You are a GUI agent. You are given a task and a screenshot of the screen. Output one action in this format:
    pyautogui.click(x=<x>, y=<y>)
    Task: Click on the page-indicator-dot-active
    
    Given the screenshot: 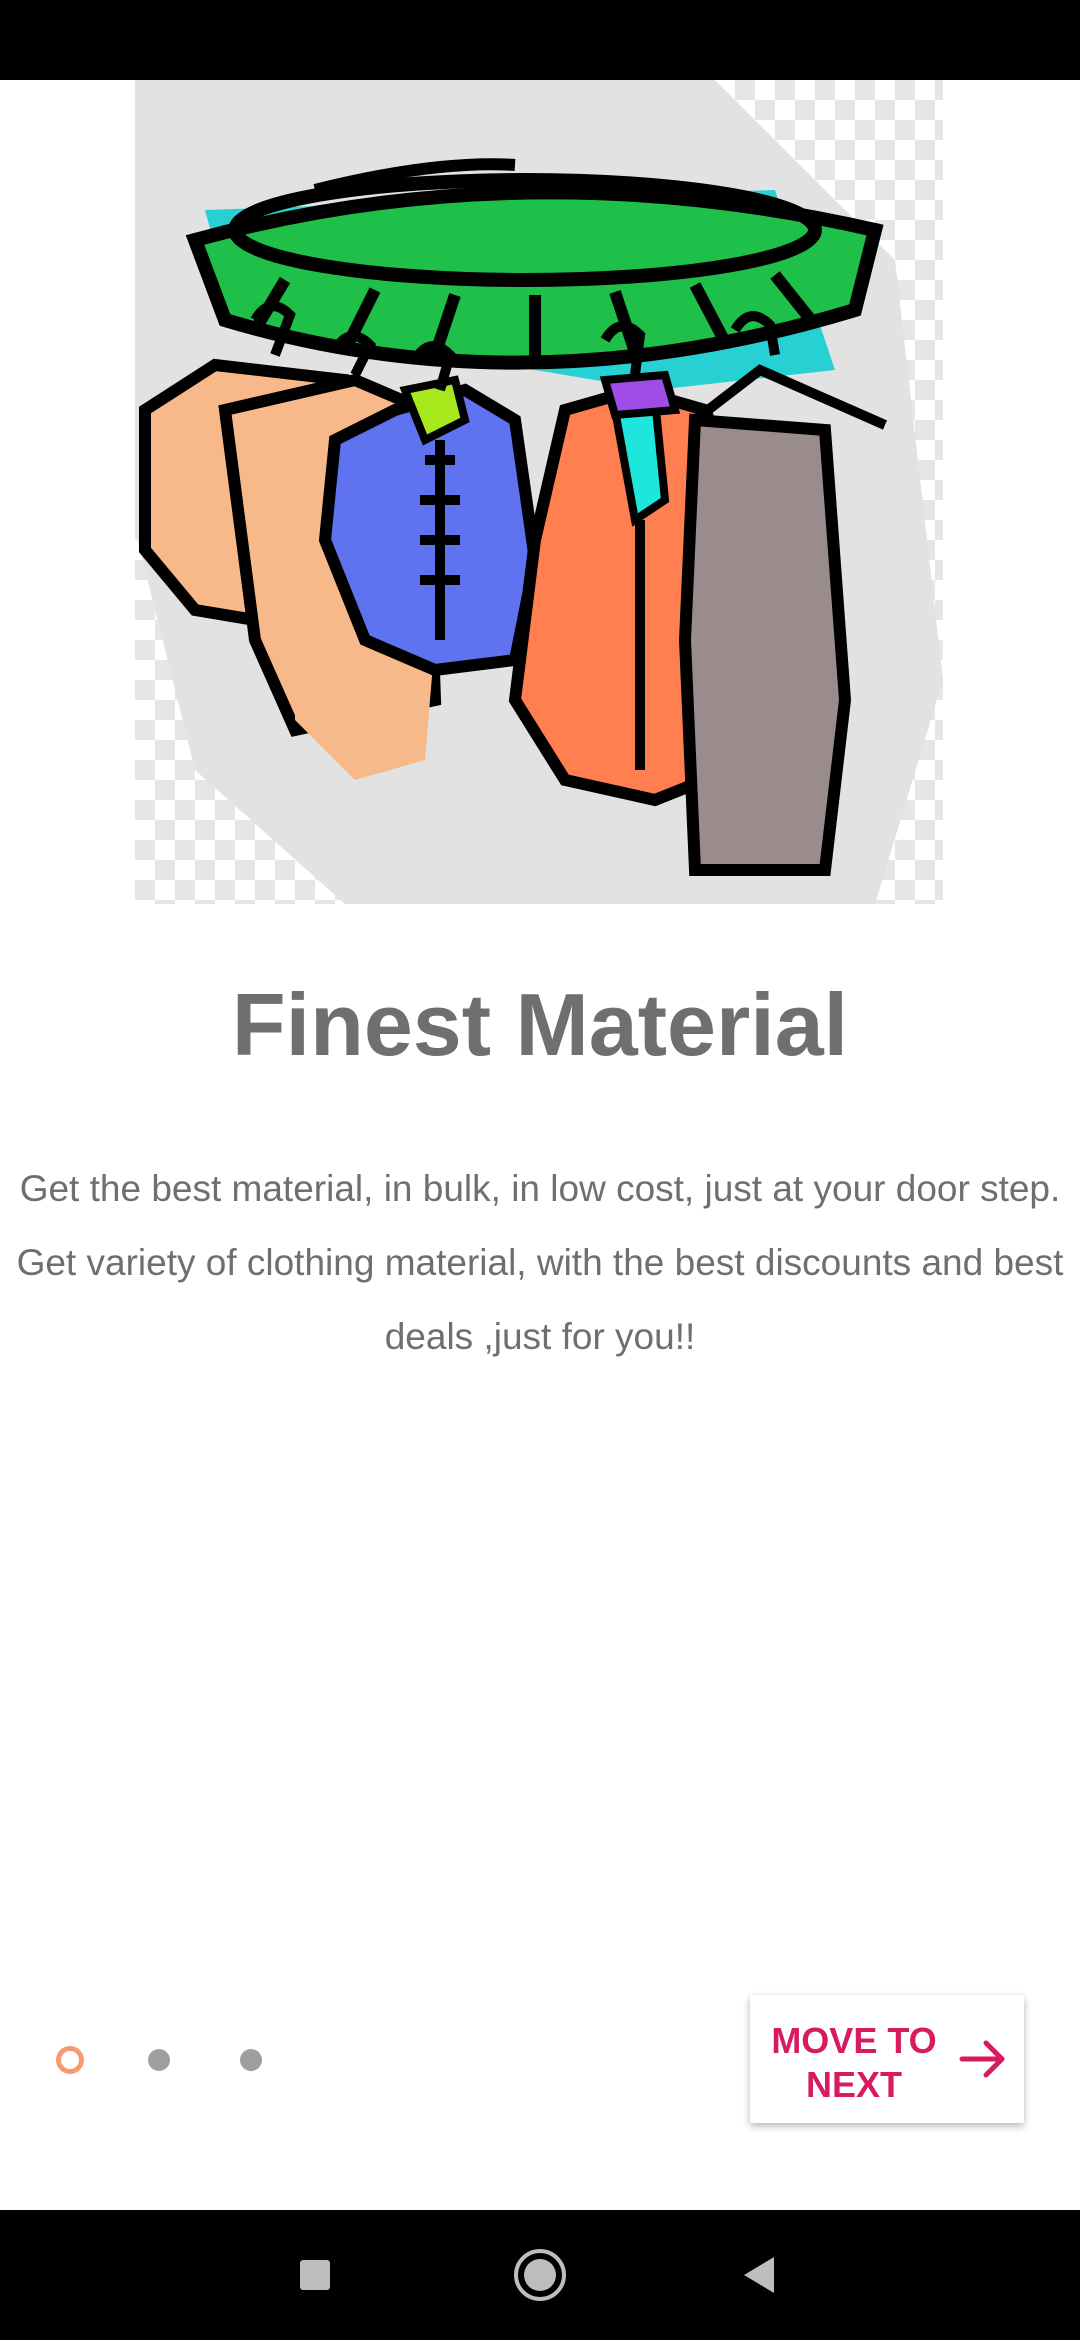 What is the action you would take?
    pyautogui.click(x=70, y=2060)
    